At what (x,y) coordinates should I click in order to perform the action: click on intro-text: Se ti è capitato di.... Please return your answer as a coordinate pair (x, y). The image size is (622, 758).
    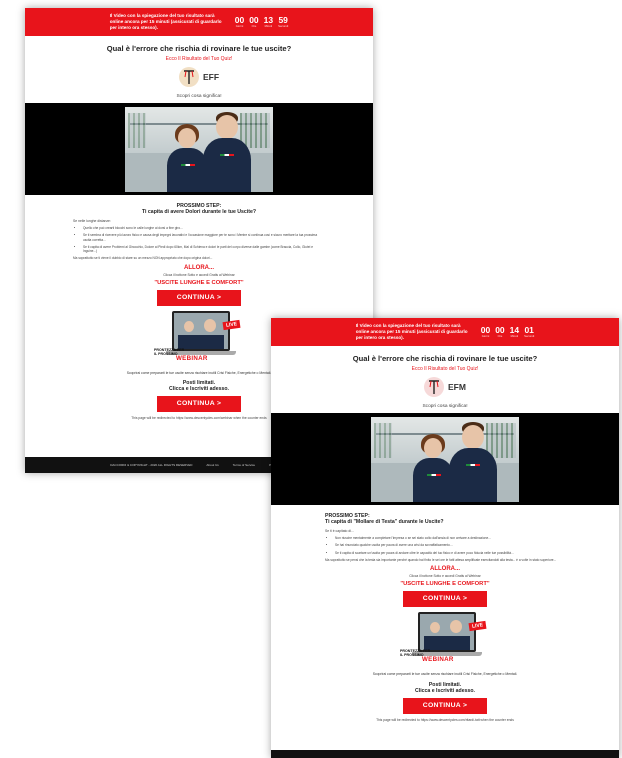
    Looking at the image, I should click on (339, 531).